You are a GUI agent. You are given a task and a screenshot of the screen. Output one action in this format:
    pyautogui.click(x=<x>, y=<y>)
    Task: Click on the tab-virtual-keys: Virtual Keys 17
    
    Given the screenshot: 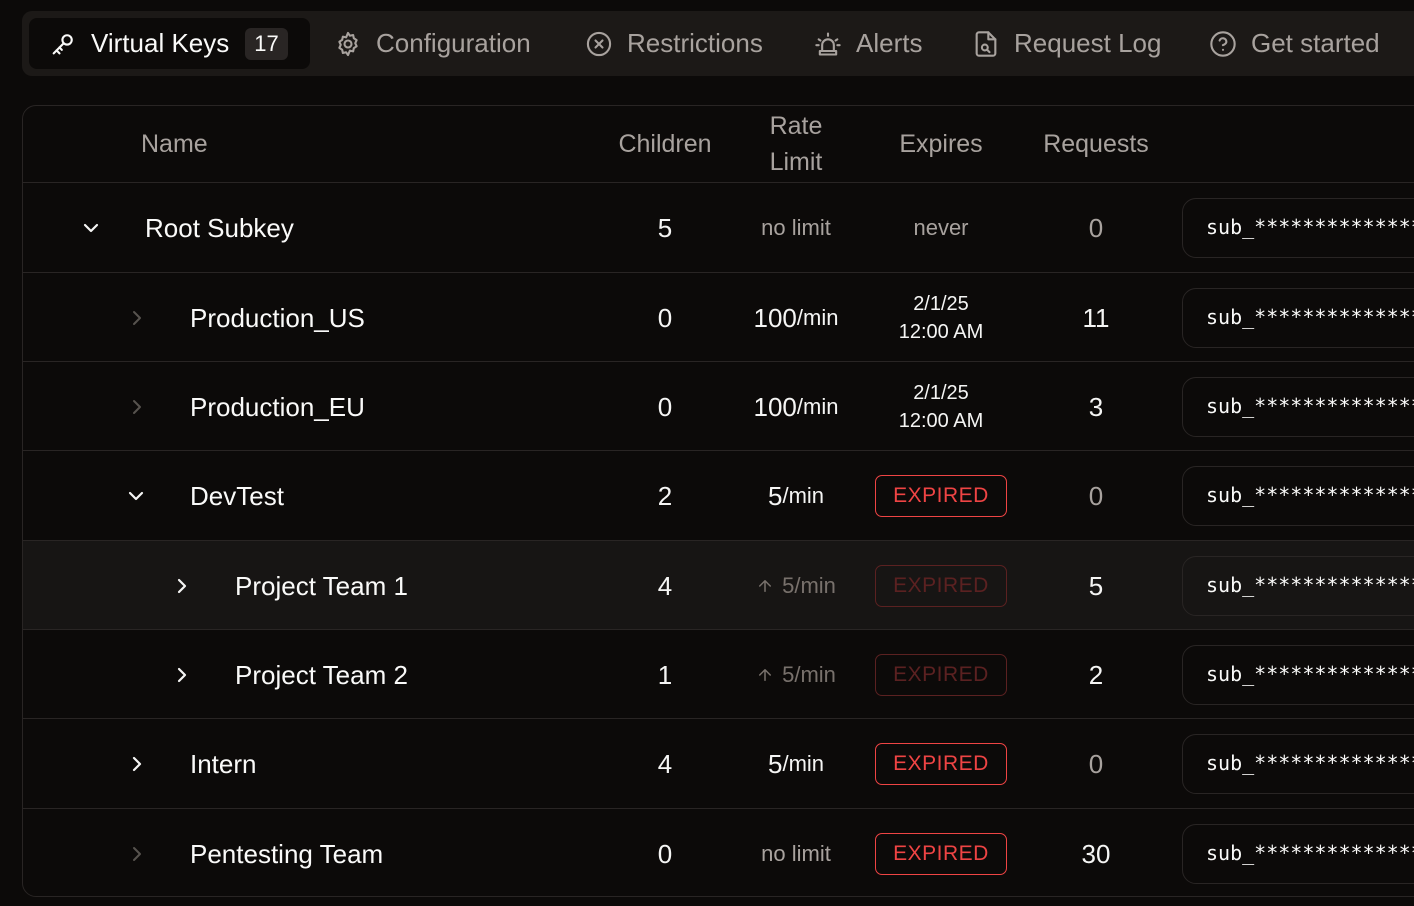 What is the action you would take?
    pyautogui.click(x=169, y=43)
    